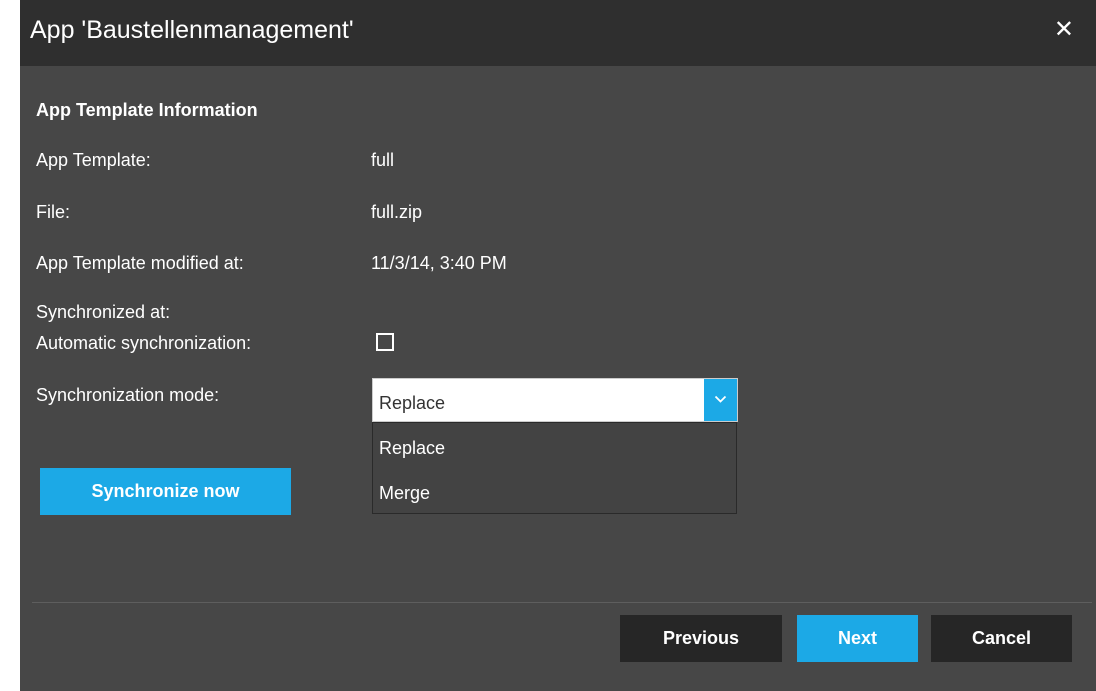 The height and width of the screenshot is (691, 1096). I want to click on synchronized-at-label: Synchronized at:, so click(103, 312).